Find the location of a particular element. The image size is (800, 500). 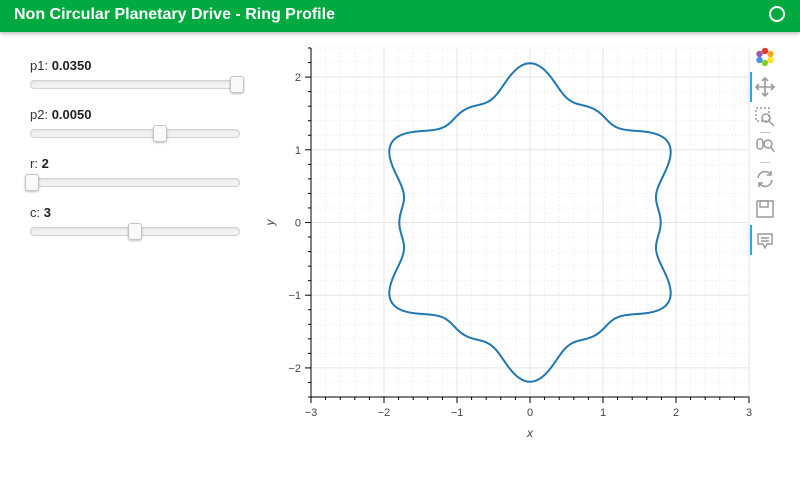

reset-icon is located at coordinates (765, 179).